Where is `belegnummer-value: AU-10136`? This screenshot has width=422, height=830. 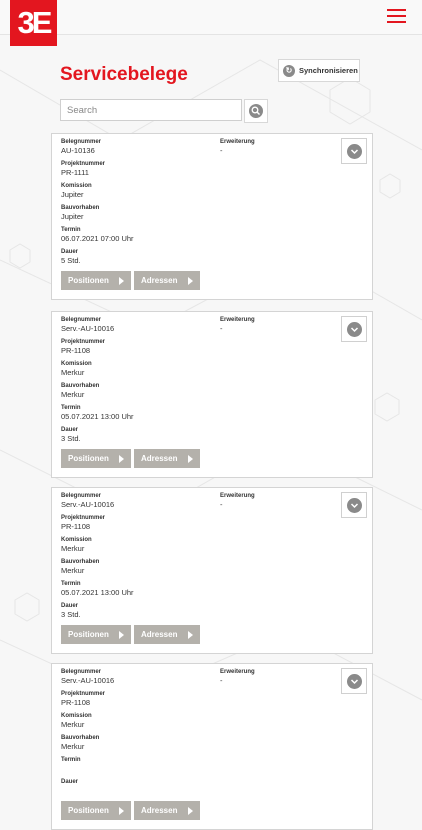
belegnummer-value: AU-10136 is located at coordinates (78, 150).